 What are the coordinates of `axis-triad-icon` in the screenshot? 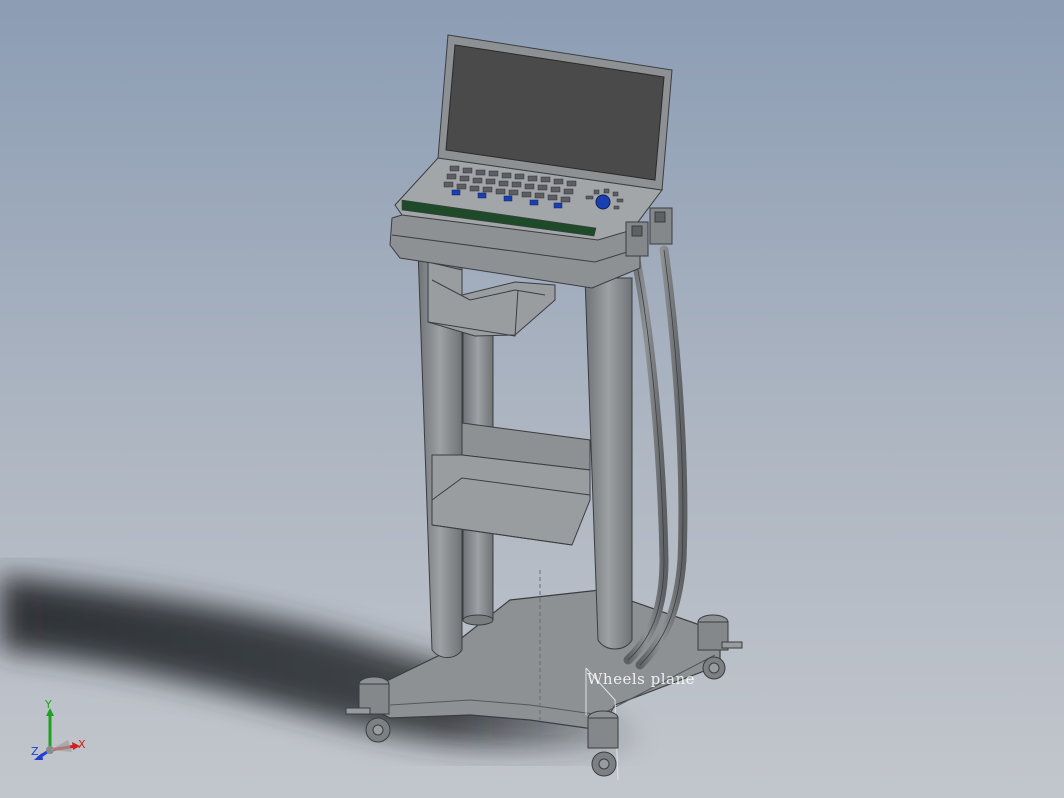 It's located at (57, 734).